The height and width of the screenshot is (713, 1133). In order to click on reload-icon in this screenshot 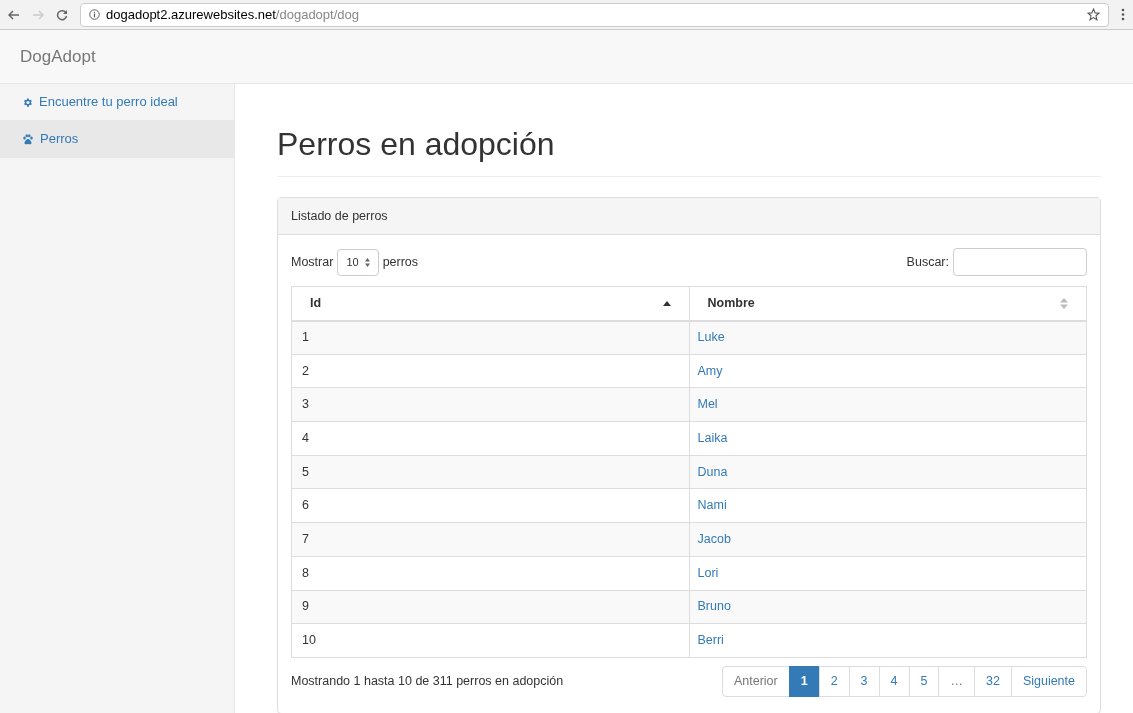, I will do `click(62, 14)`.